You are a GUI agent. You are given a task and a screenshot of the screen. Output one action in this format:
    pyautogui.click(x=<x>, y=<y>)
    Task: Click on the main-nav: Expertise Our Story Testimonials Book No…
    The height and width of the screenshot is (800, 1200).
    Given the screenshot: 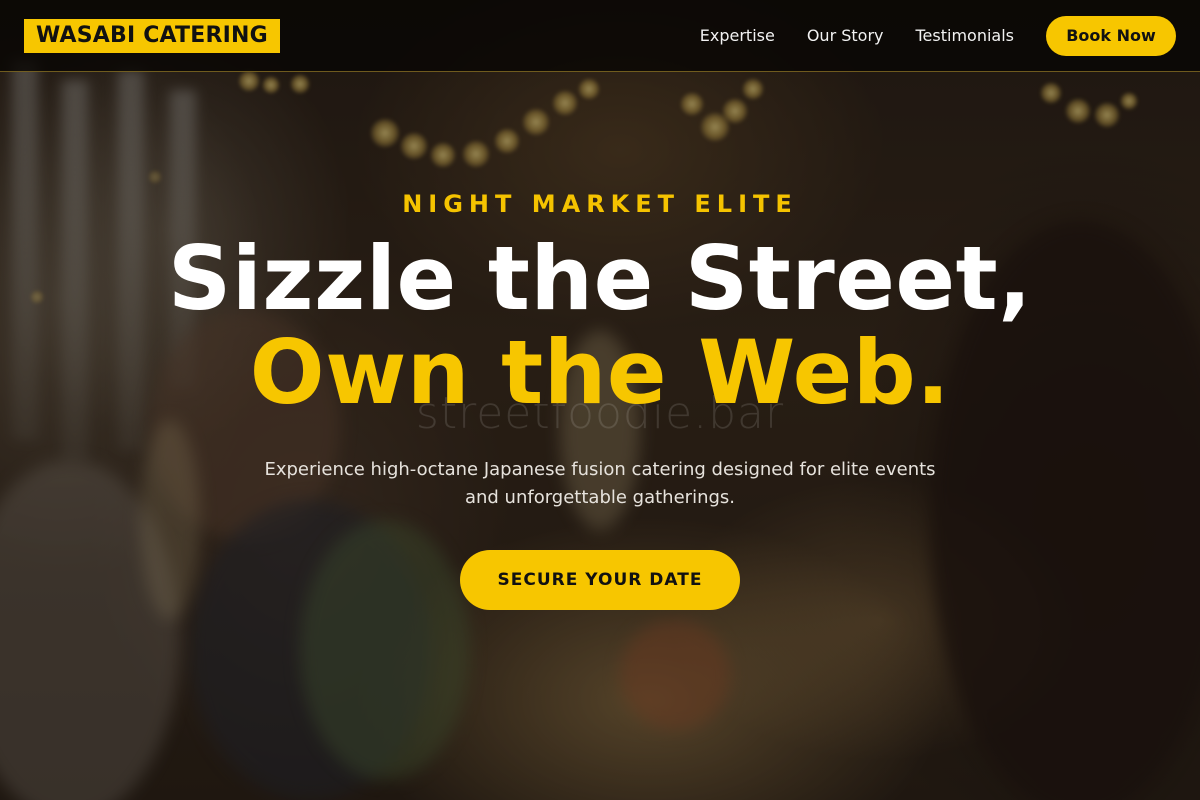 What is the action you would take?
    pyautogui.click(x=938, y=35)
    